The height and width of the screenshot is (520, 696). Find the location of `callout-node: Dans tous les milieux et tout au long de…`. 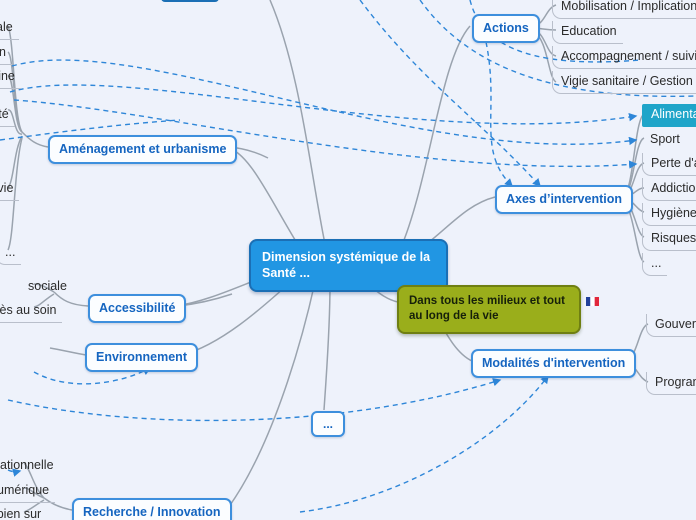

callout-node: Dans tous les milieux et tout au long de… is located at coordinates (489, 309).